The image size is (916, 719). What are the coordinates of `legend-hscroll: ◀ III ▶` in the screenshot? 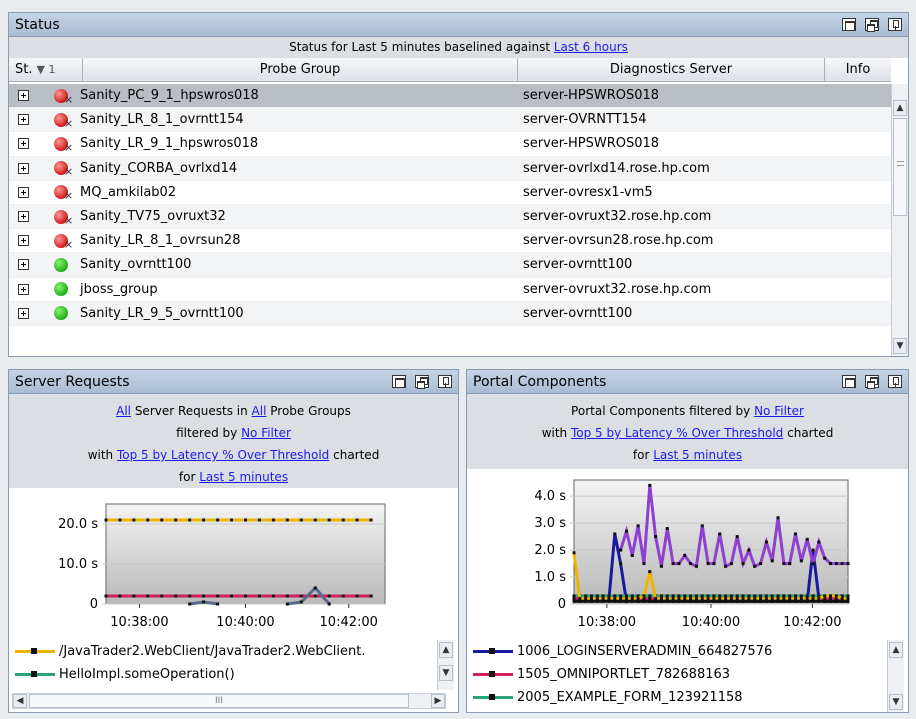 It's located at (229, 701).